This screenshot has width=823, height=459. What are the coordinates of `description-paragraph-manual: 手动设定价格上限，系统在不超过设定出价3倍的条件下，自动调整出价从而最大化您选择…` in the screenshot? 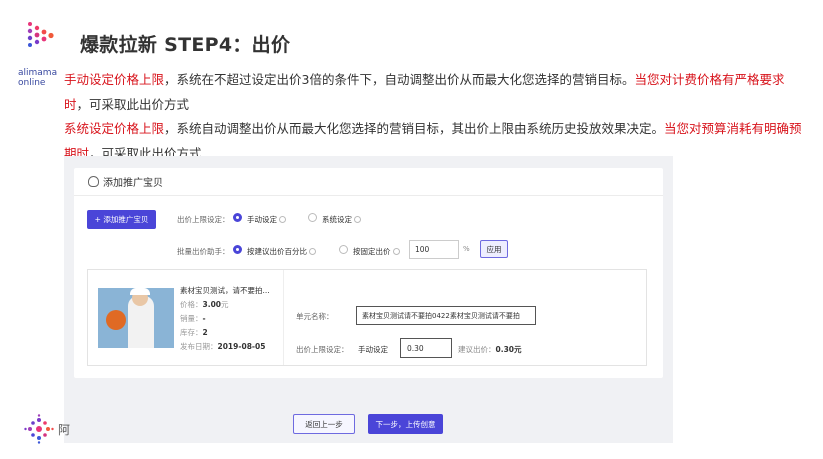 It's located at (424, 92).